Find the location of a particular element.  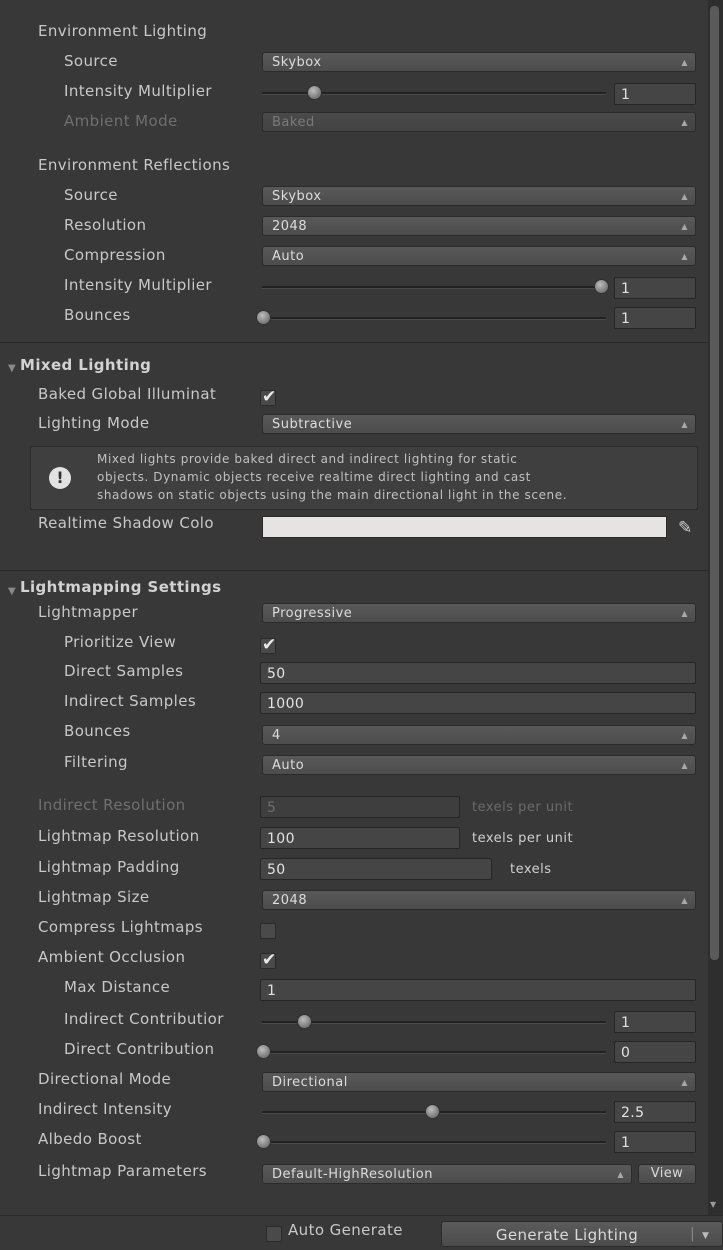

lightmap-size-label: Lightmap Size is located at coordinates (94, 897).